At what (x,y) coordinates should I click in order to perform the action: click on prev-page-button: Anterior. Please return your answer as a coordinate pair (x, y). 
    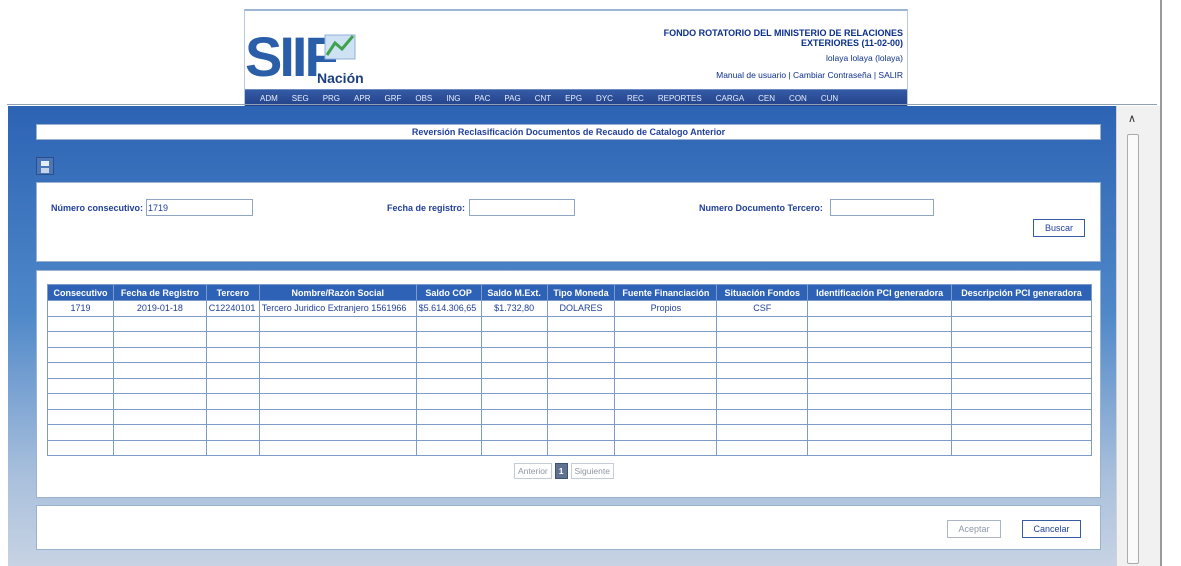
    Looking at the image, I should click on (533, 471).